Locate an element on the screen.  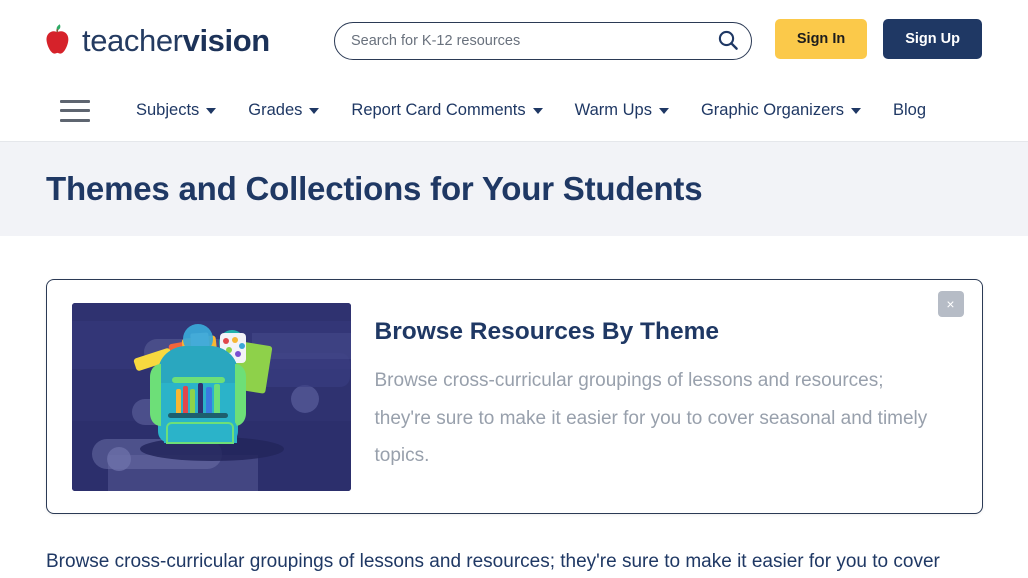
nav-item-warm-ups: Warm Ups is located at coordinates (622, 110).